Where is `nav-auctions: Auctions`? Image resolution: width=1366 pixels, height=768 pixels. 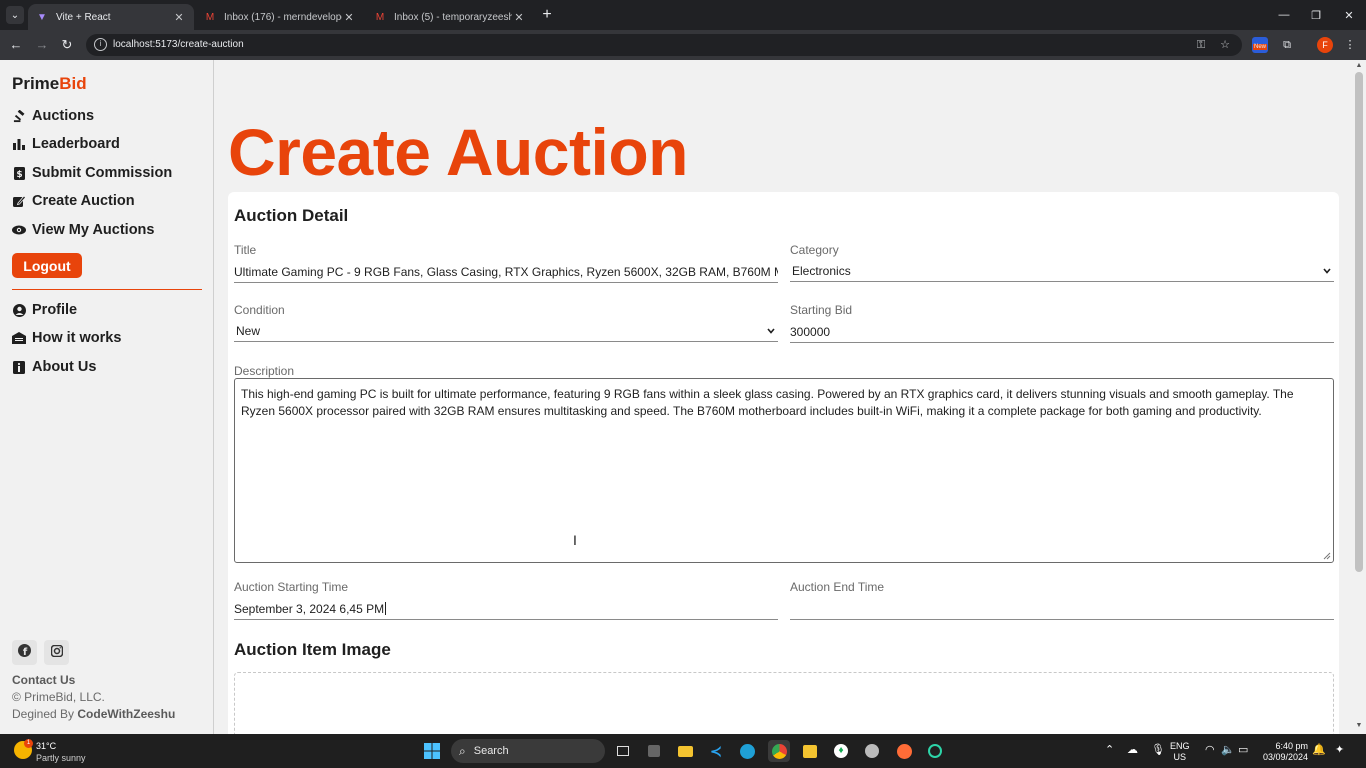
nav-auctions: Auctions is located at coordinates (53, 116).